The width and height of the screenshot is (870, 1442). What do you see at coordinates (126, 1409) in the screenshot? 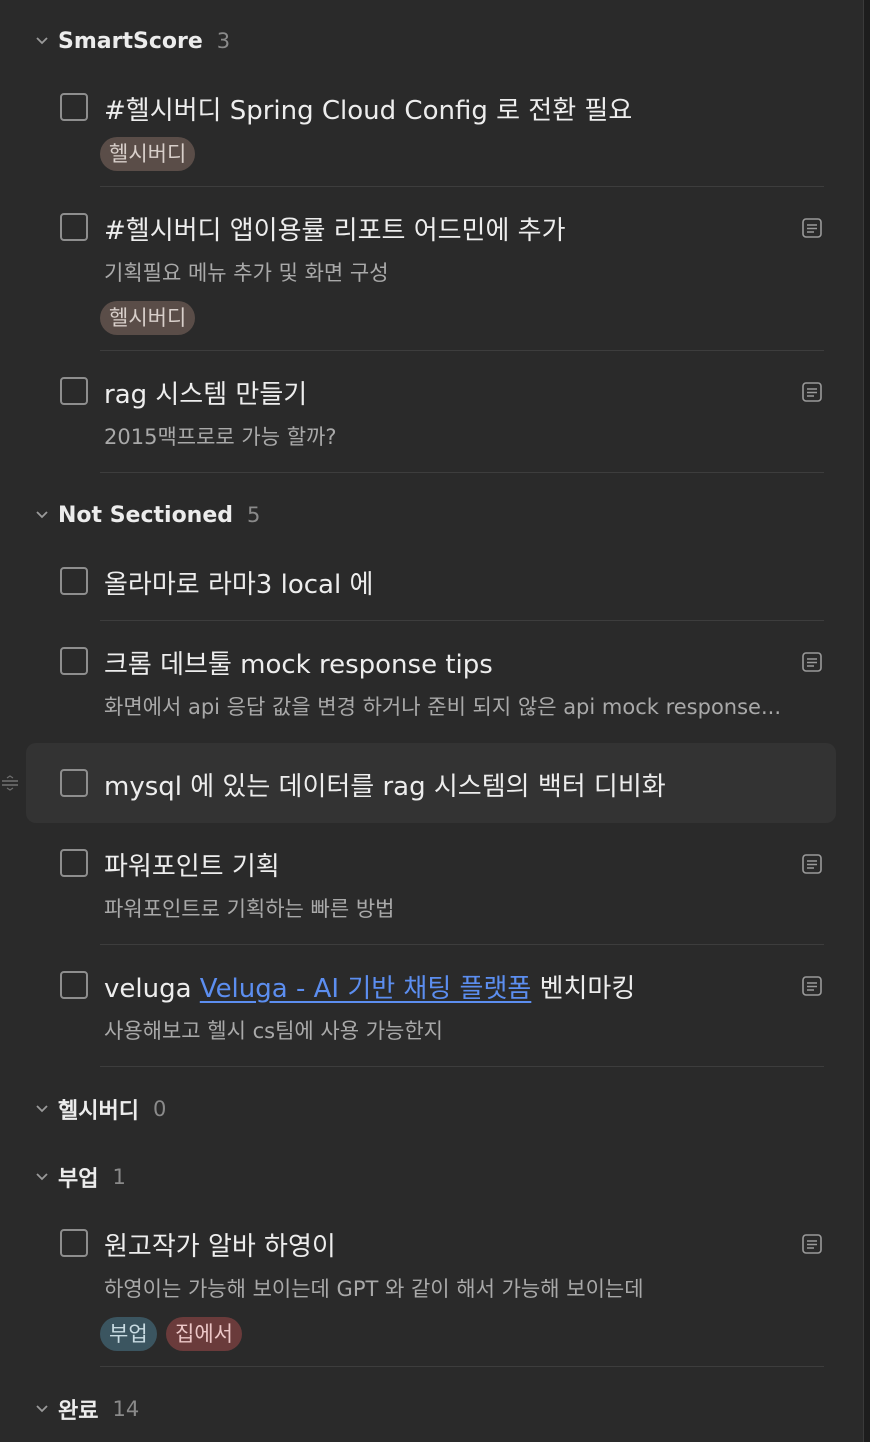
I see `section-count: 14` at bounding box center [126, 1409].